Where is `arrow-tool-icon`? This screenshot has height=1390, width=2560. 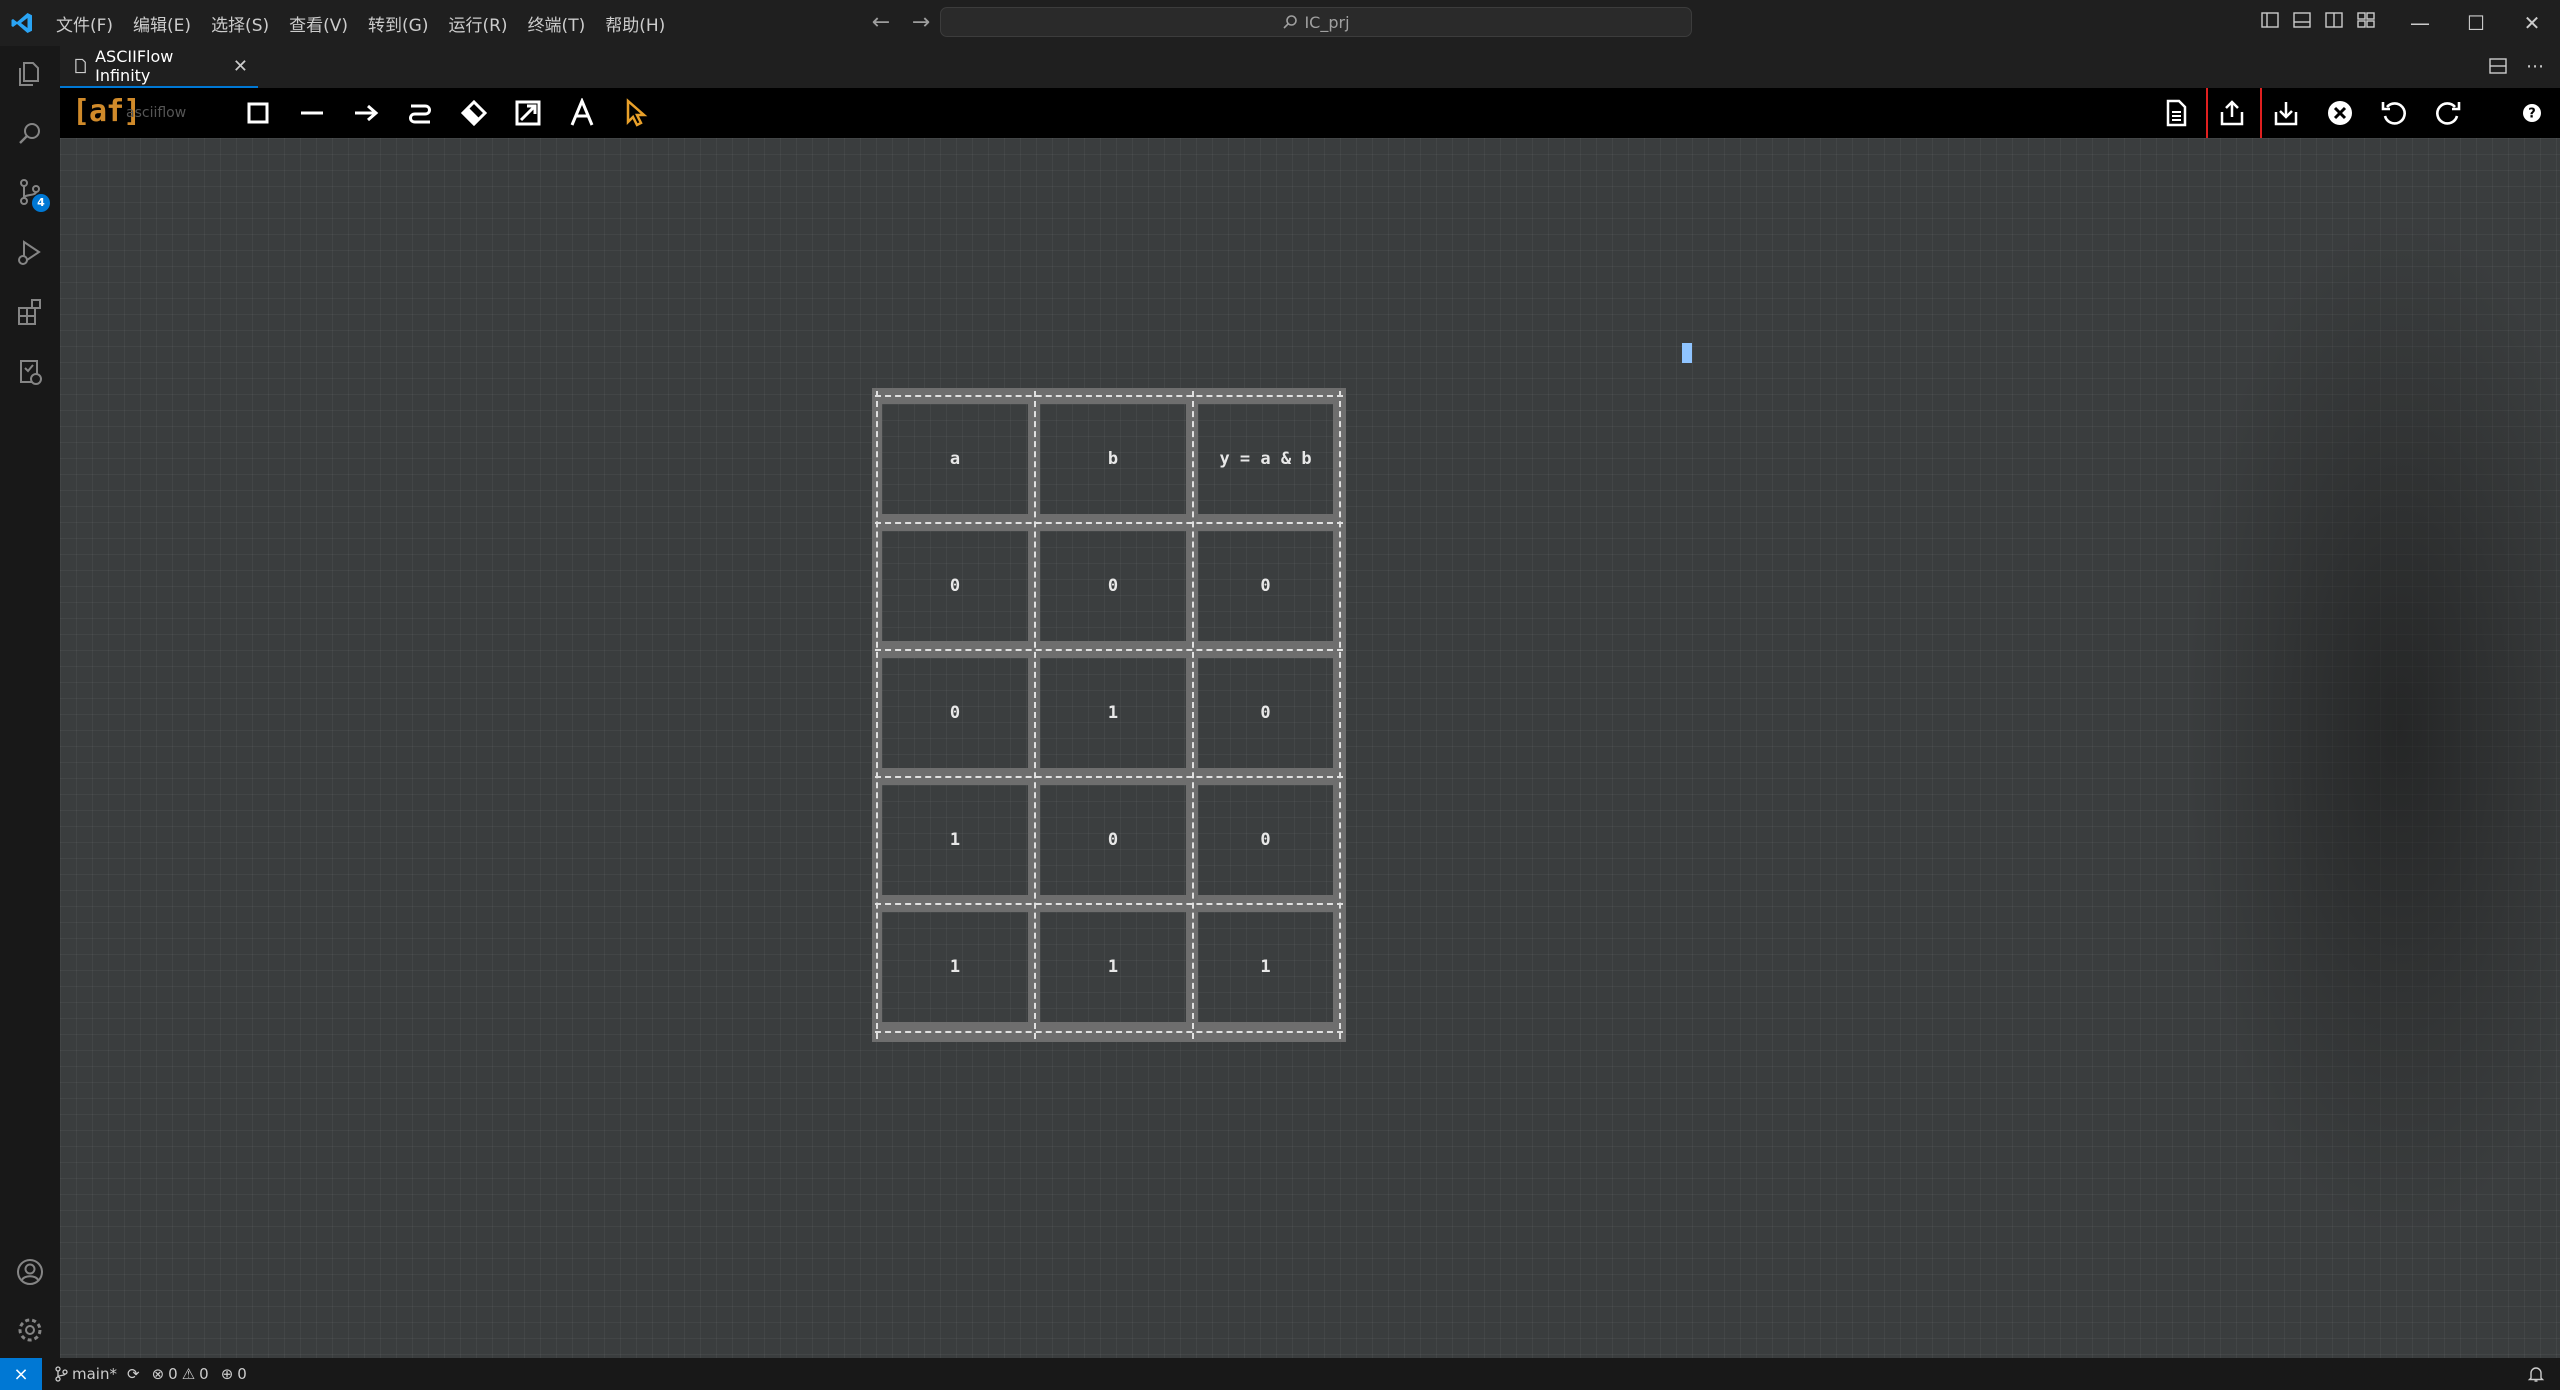
arrow-tool-icon is located at coordinates (366, 113).